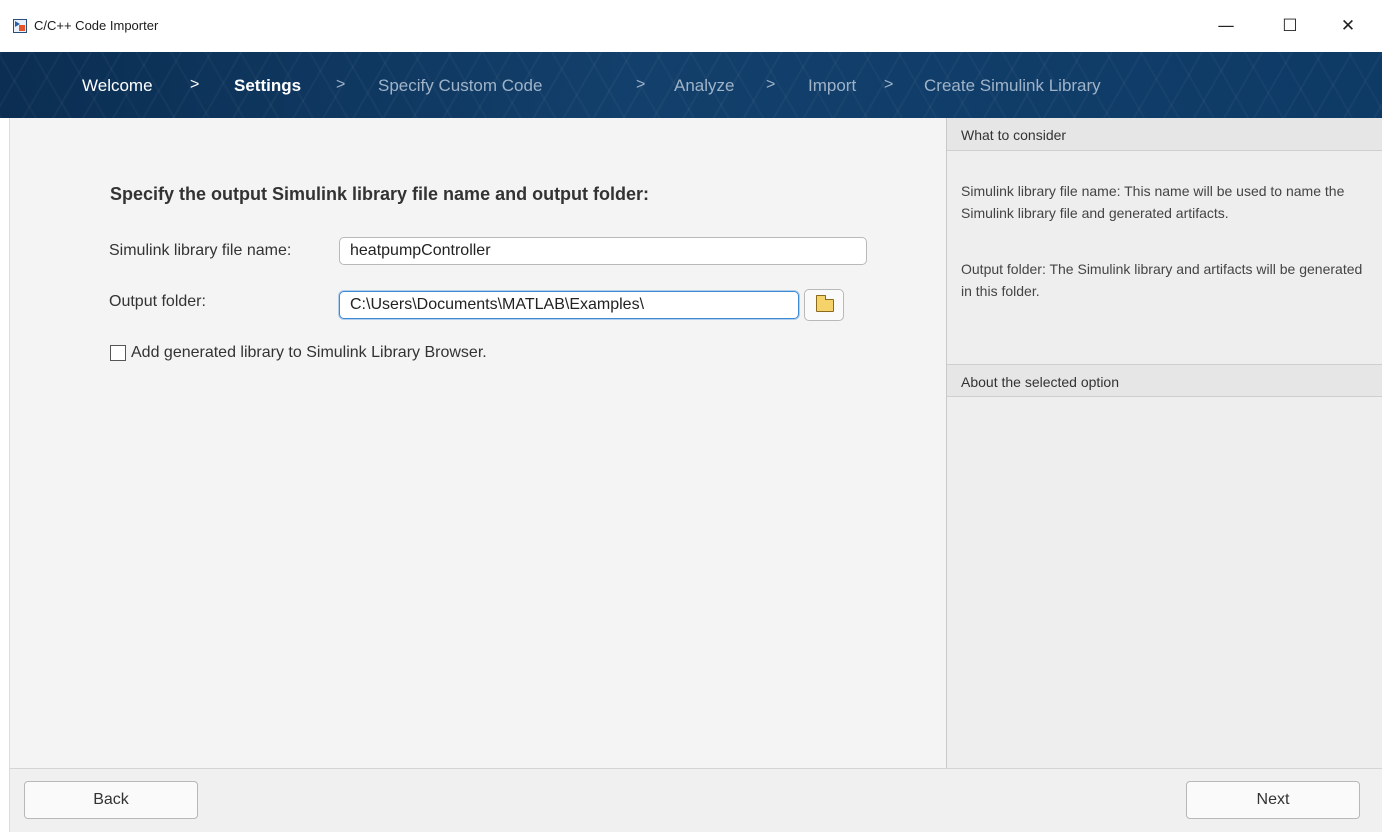  Describe the element at coordinates (1164, 134) in the screenshot. I see `what-to-consider-header: What to consider` at that location.